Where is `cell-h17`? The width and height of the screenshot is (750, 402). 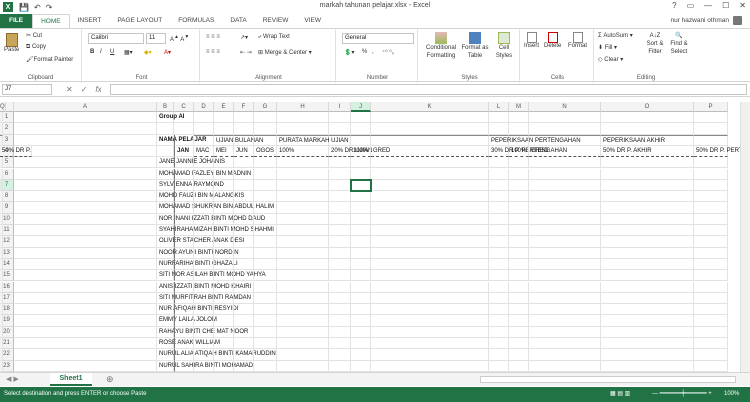 cell-h17 is located at coordinates (303, 298).